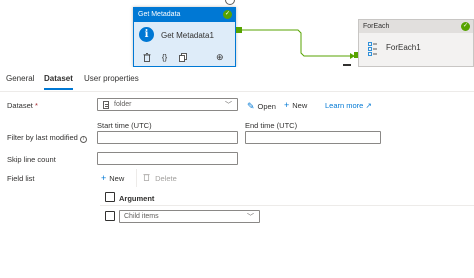 The image size is (474, 278). I want to click on activity-body: i Get Metadata1 {} ⊕, so click(184, 44).